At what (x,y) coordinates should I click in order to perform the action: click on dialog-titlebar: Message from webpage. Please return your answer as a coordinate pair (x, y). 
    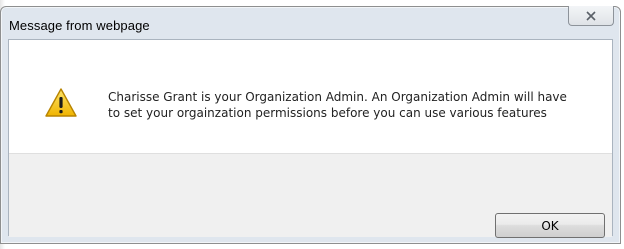
    Looking at the image, I should click on (310, 22).